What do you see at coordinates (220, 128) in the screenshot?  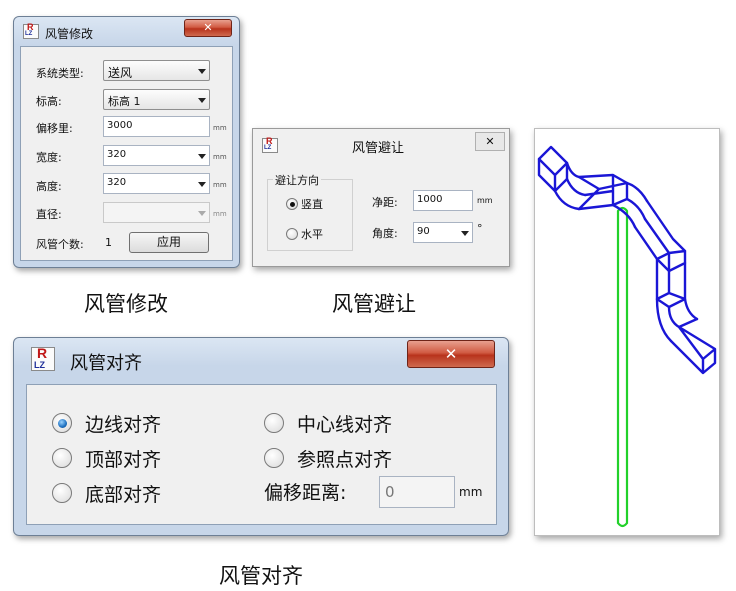 I see `offset-unit: mm` at bounding box center [220, 128].